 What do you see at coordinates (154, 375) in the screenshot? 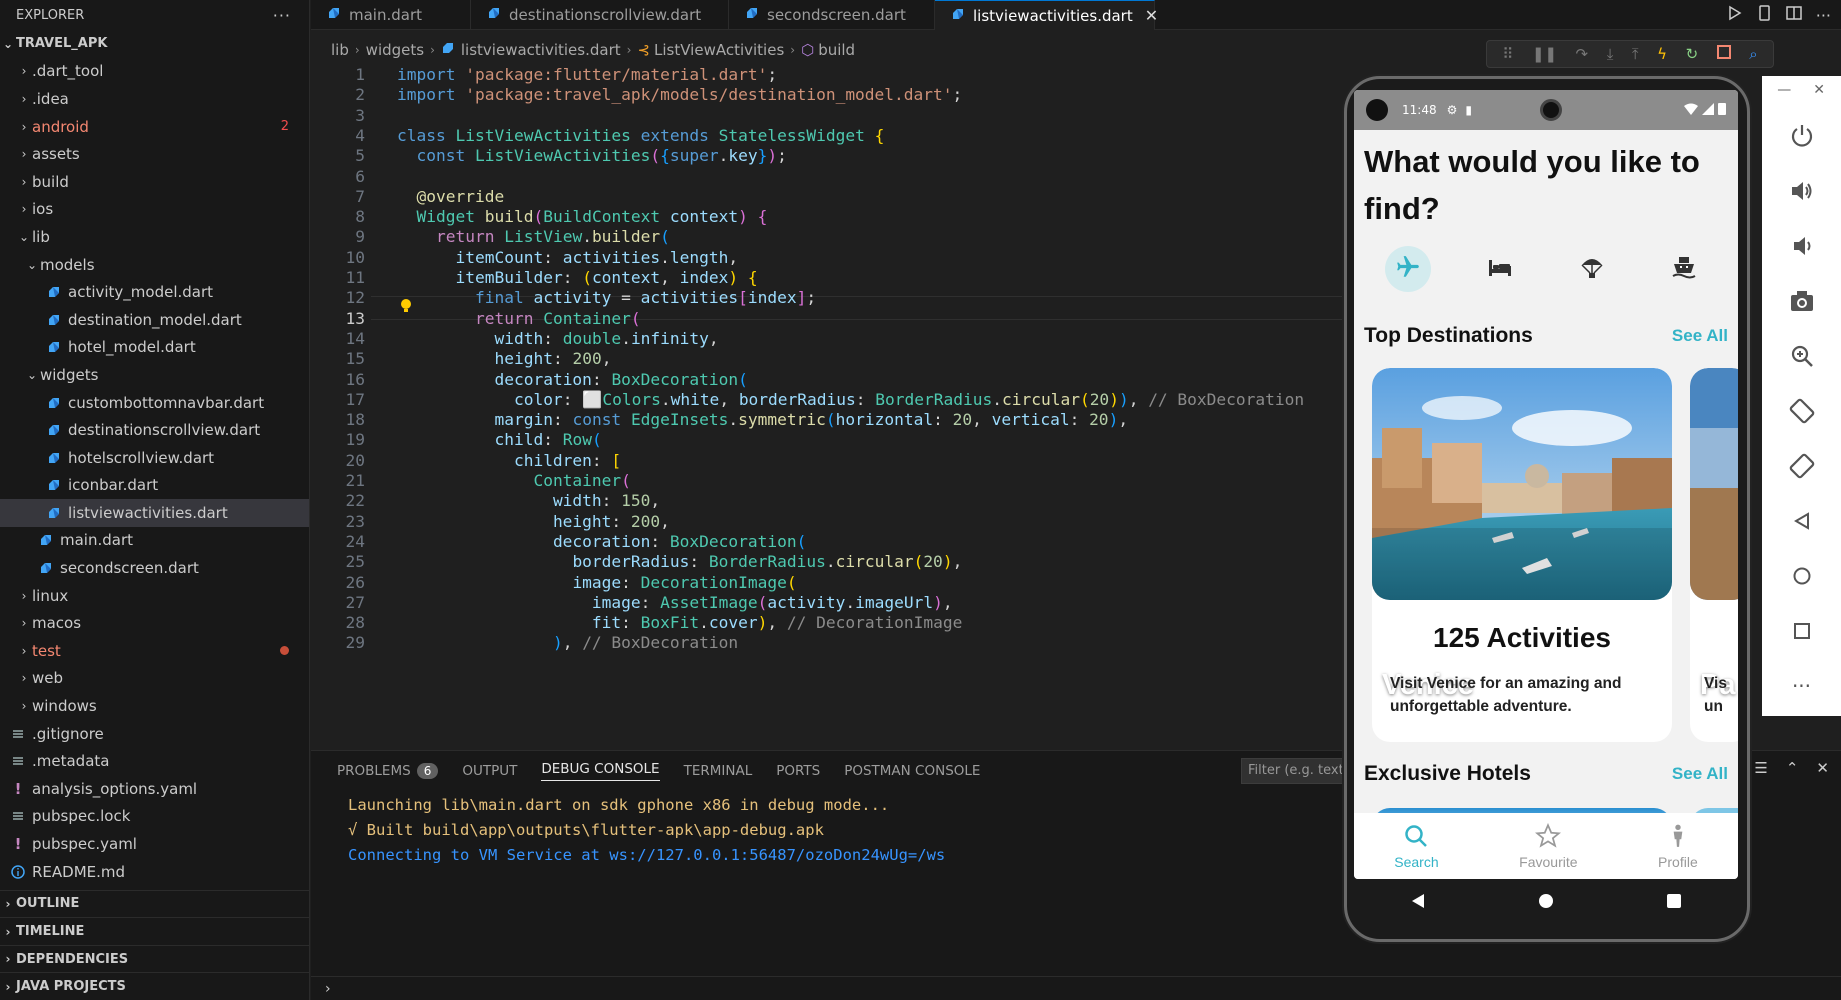
I see `tree-item: ⌄ widgets` at bounding box center [154, 375].